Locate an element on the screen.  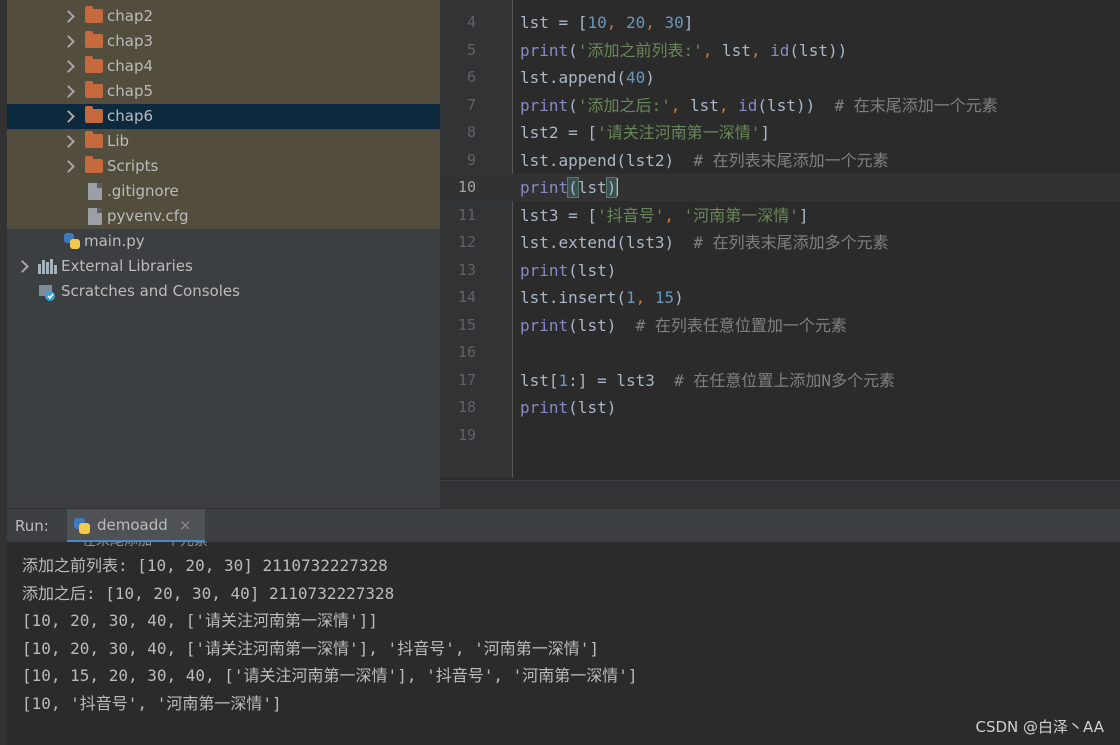
run-tab-demoadd: demoadd × is located at coordinates (136, 526).